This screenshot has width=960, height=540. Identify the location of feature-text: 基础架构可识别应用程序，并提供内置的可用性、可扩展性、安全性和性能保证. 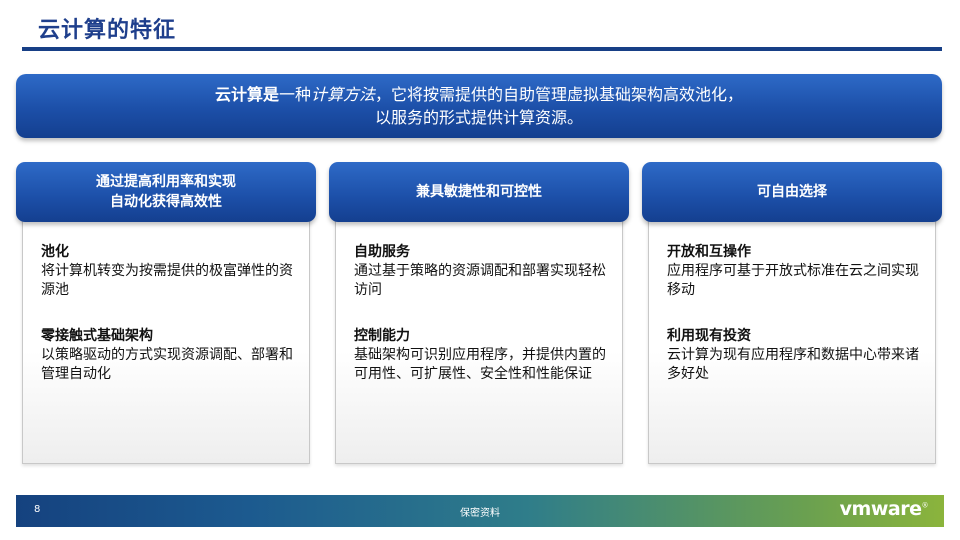
(480, 364).